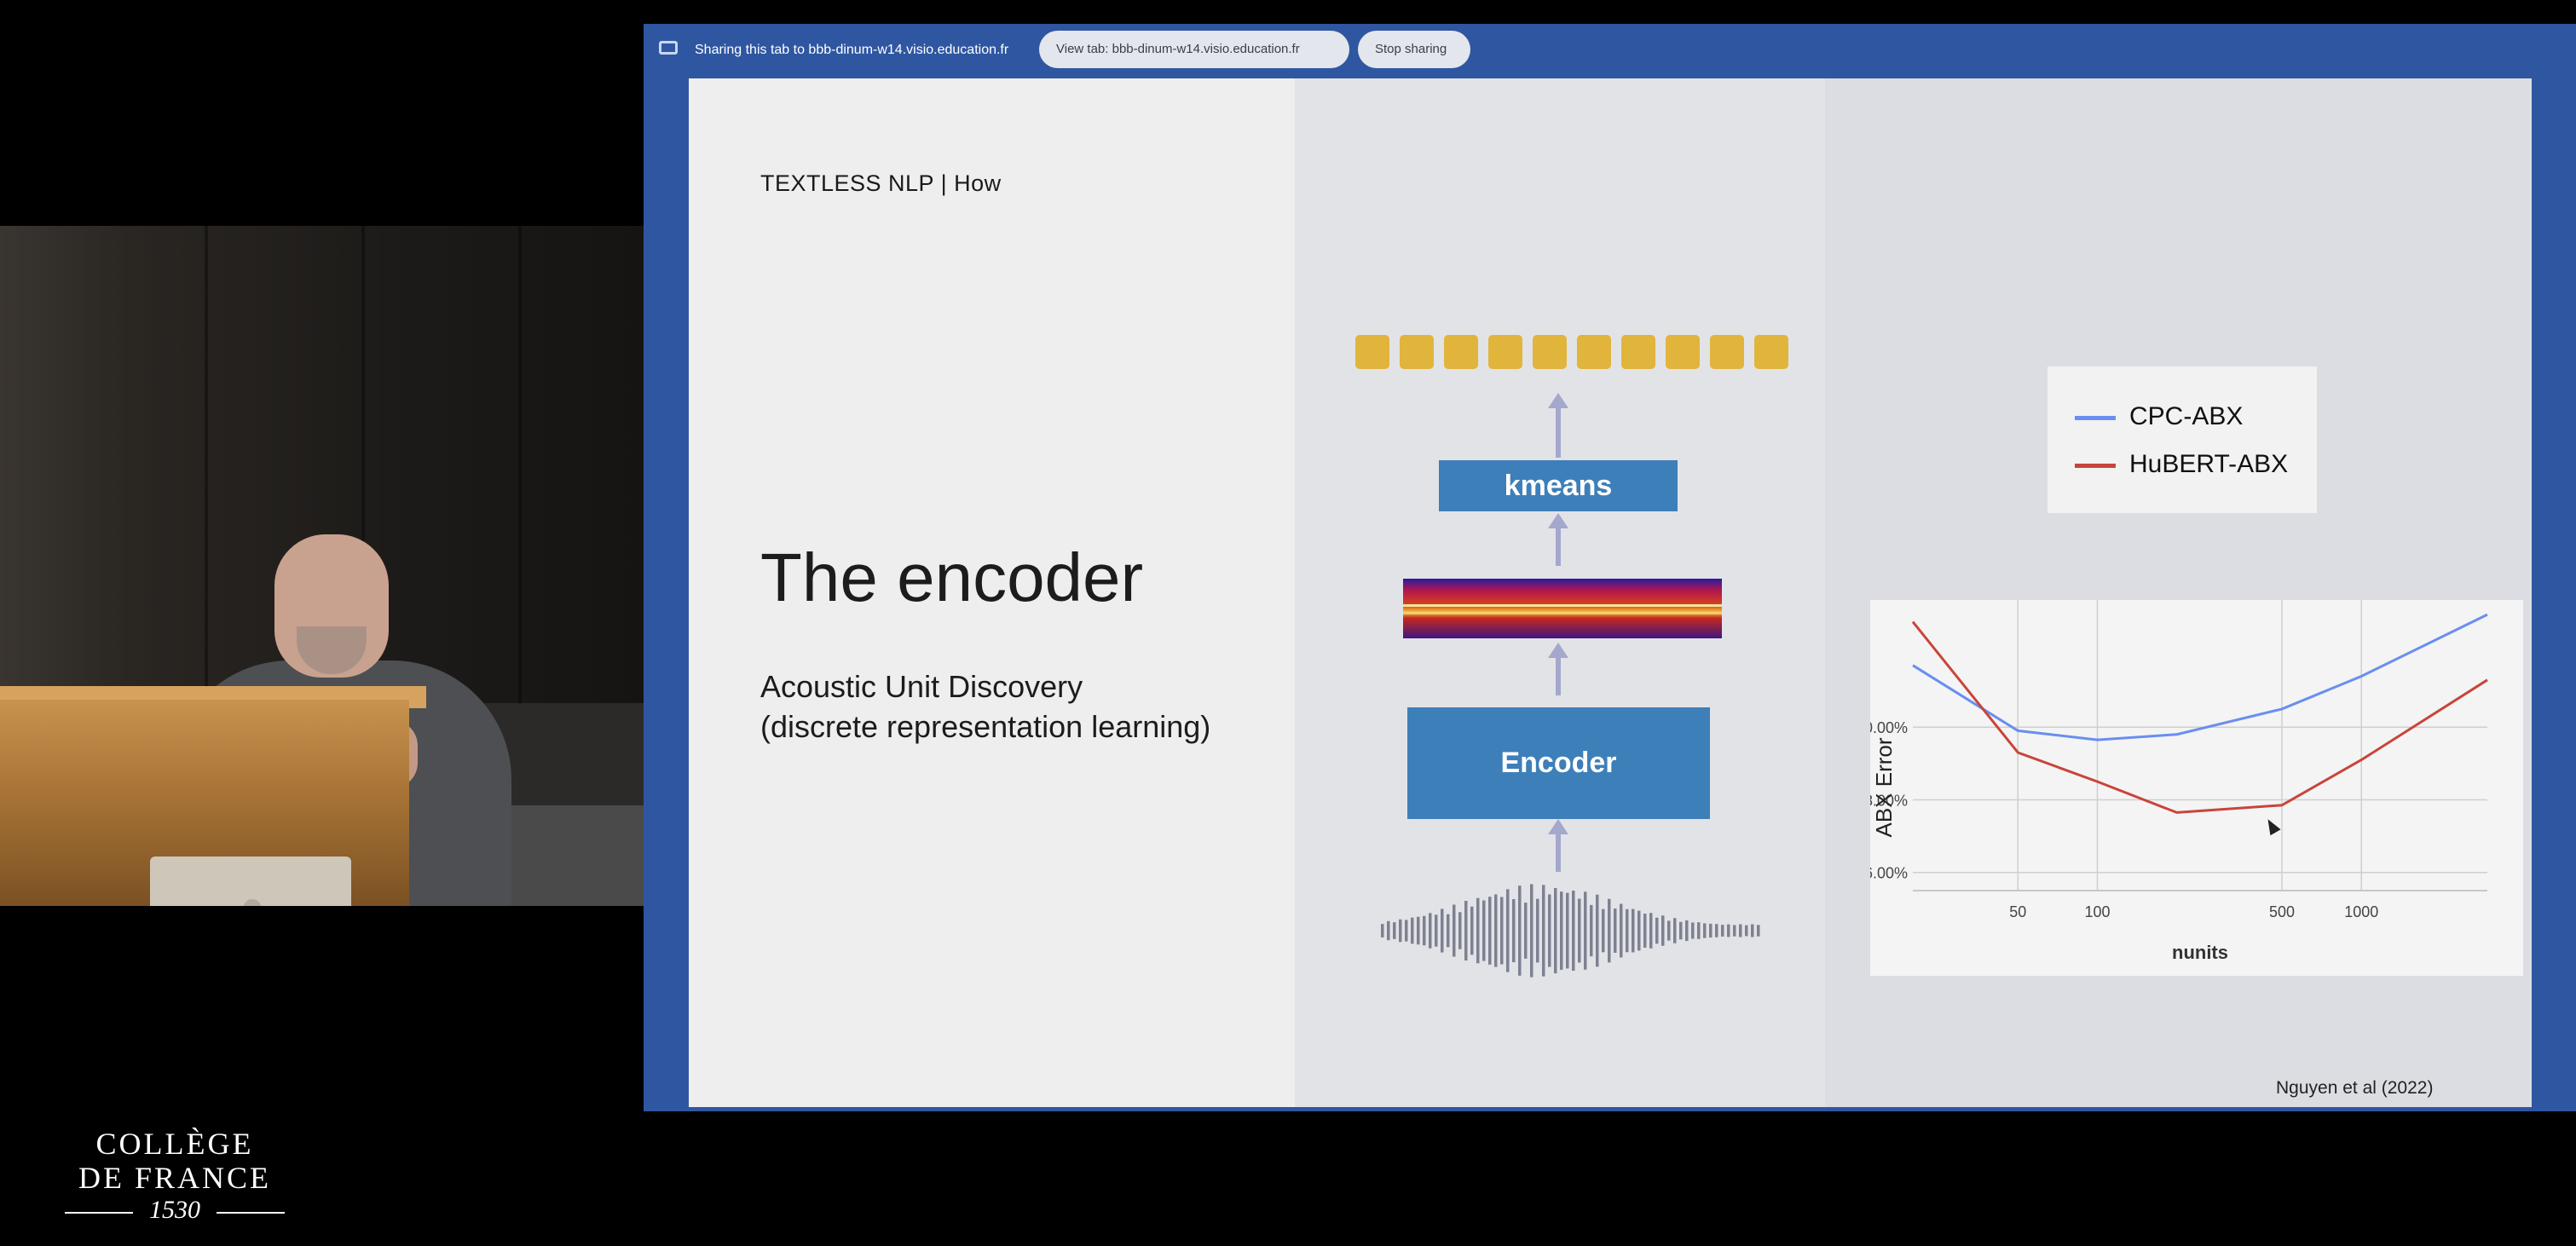 Image resolution: width=2576 pixels, height=1246 pixels. What do you see at coordinates (952, 577) in the screenshot?
I see `slide-title: The encoder` at bounding box center [952, 577].